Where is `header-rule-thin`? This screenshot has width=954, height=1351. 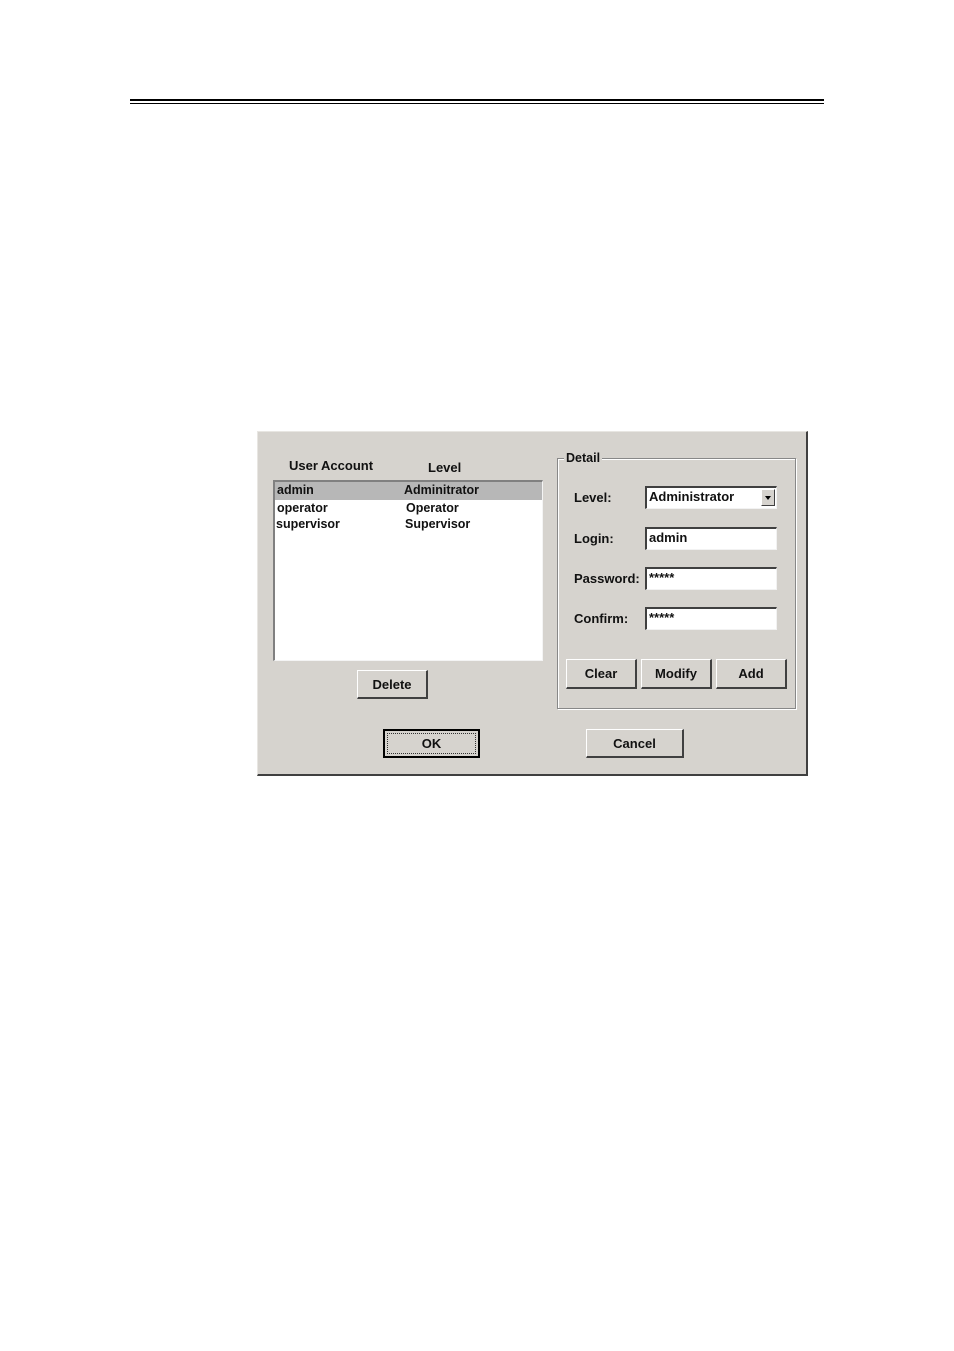 header-rule-thin is located at coordinates (477, 103).